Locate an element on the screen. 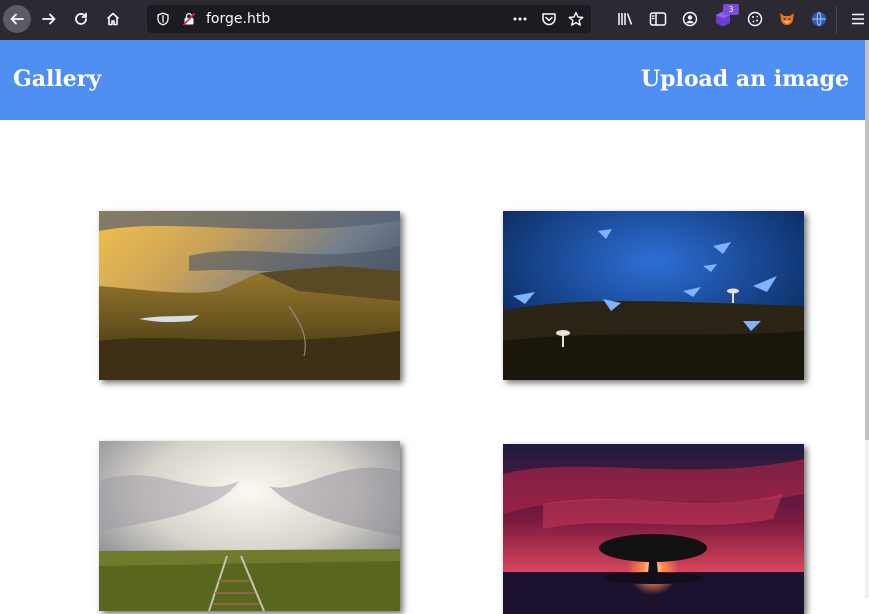 The height and width of the screenshot is (614, 869). gallery-image-tree-sunset is located at coordinates (653, 529).